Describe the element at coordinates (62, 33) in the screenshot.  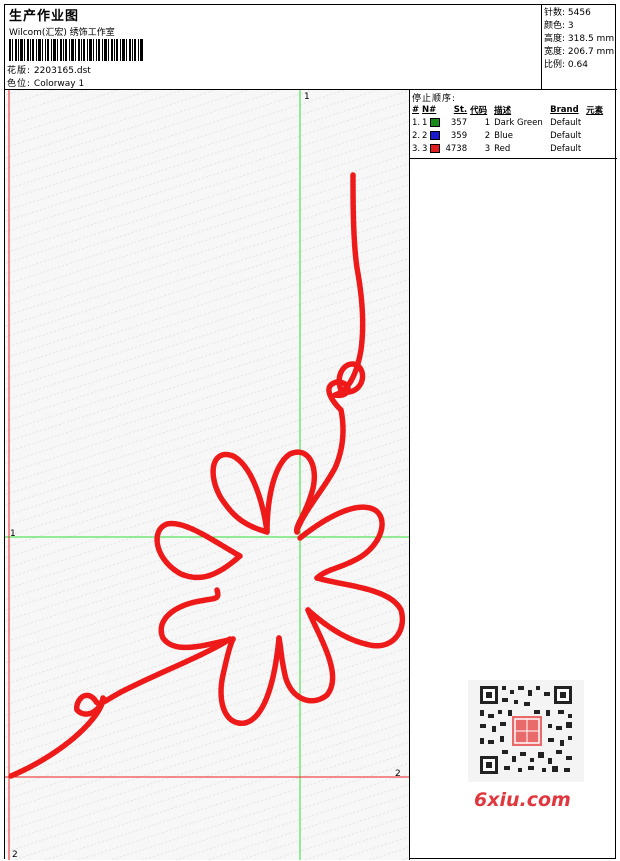
I see `studio-name: Wilcom(汇宏) 绣饰工作室` at that location.